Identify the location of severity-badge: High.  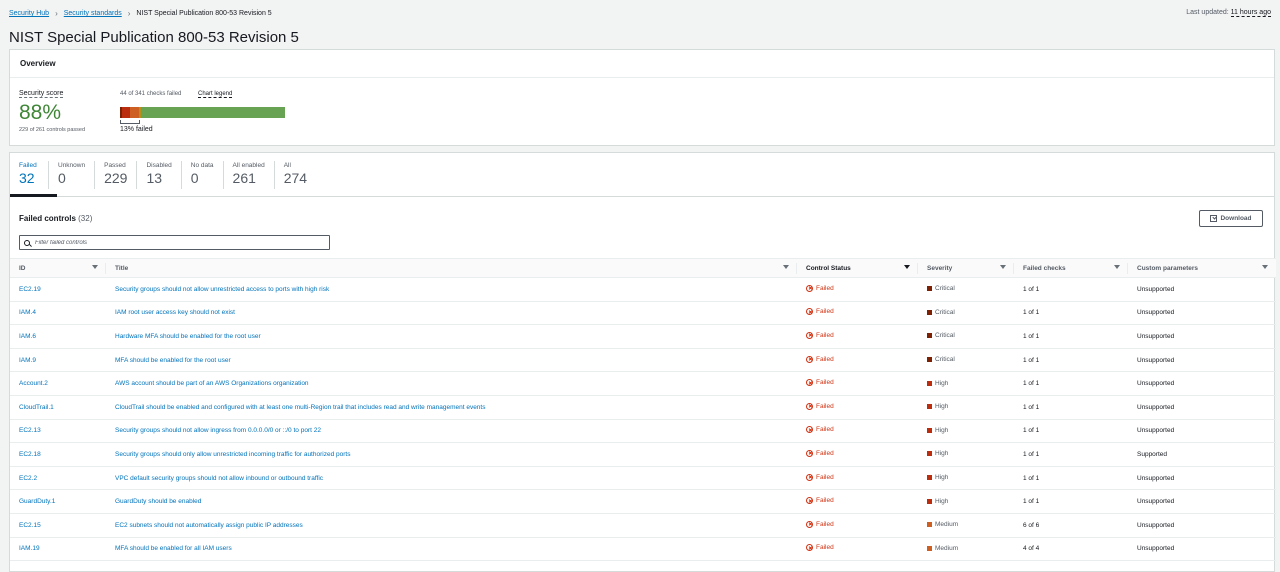
(937, 383).